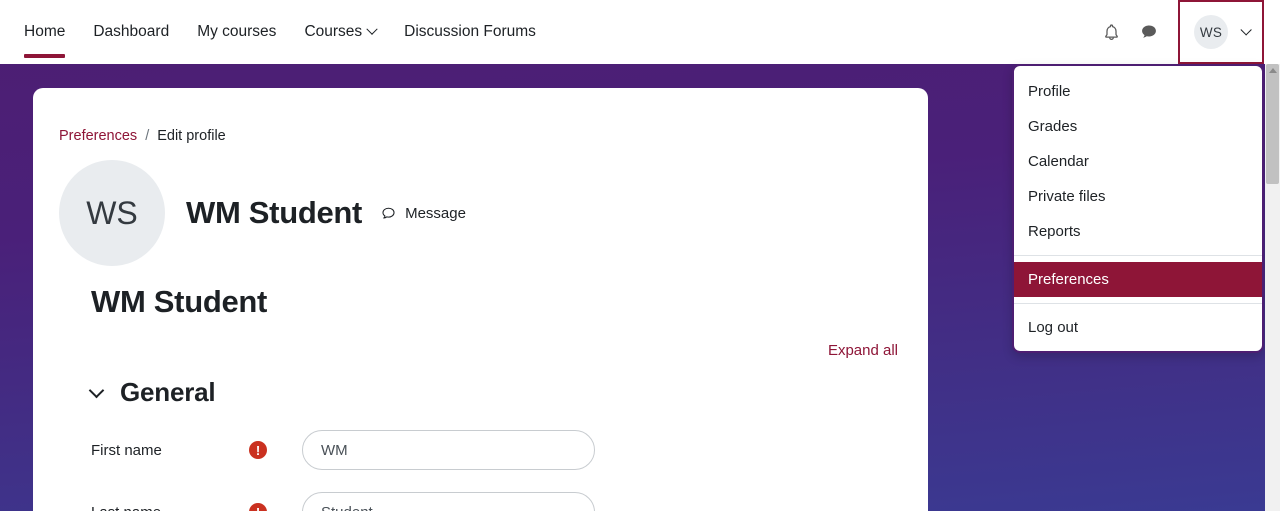  Describe the element at coordinates (126, 450) in the screenshot. I see `first-name-label: First name` at that location.